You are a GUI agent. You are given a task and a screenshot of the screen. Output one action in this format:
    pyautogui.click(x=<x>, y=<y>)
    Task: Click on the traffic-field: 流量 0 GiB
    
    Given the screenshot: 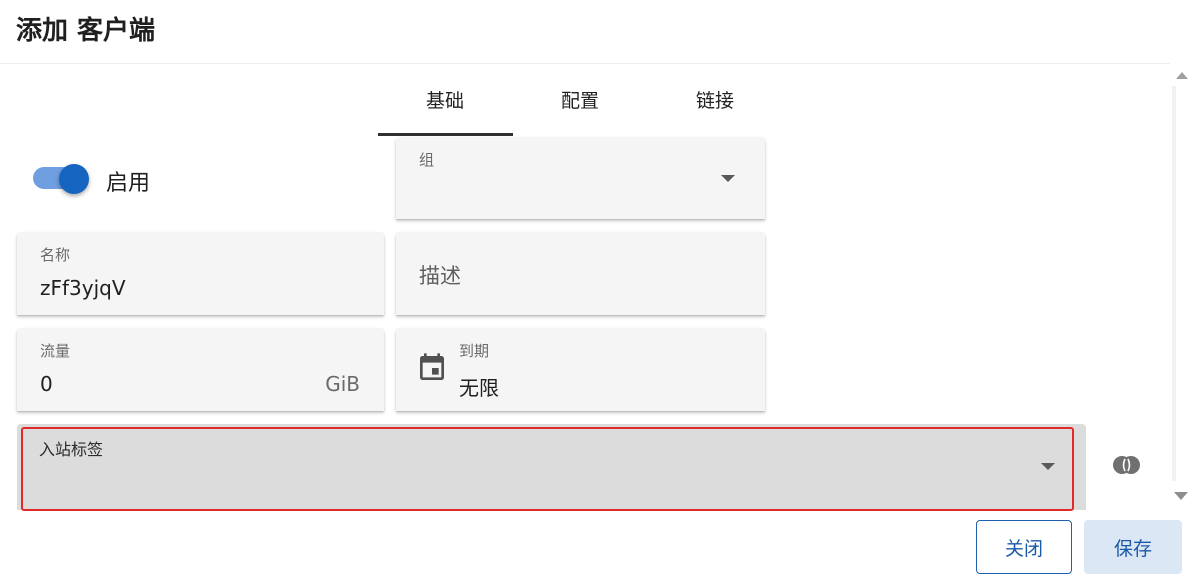 What is the action you would take?
    pyautogui.click(x=200, y=369)
    